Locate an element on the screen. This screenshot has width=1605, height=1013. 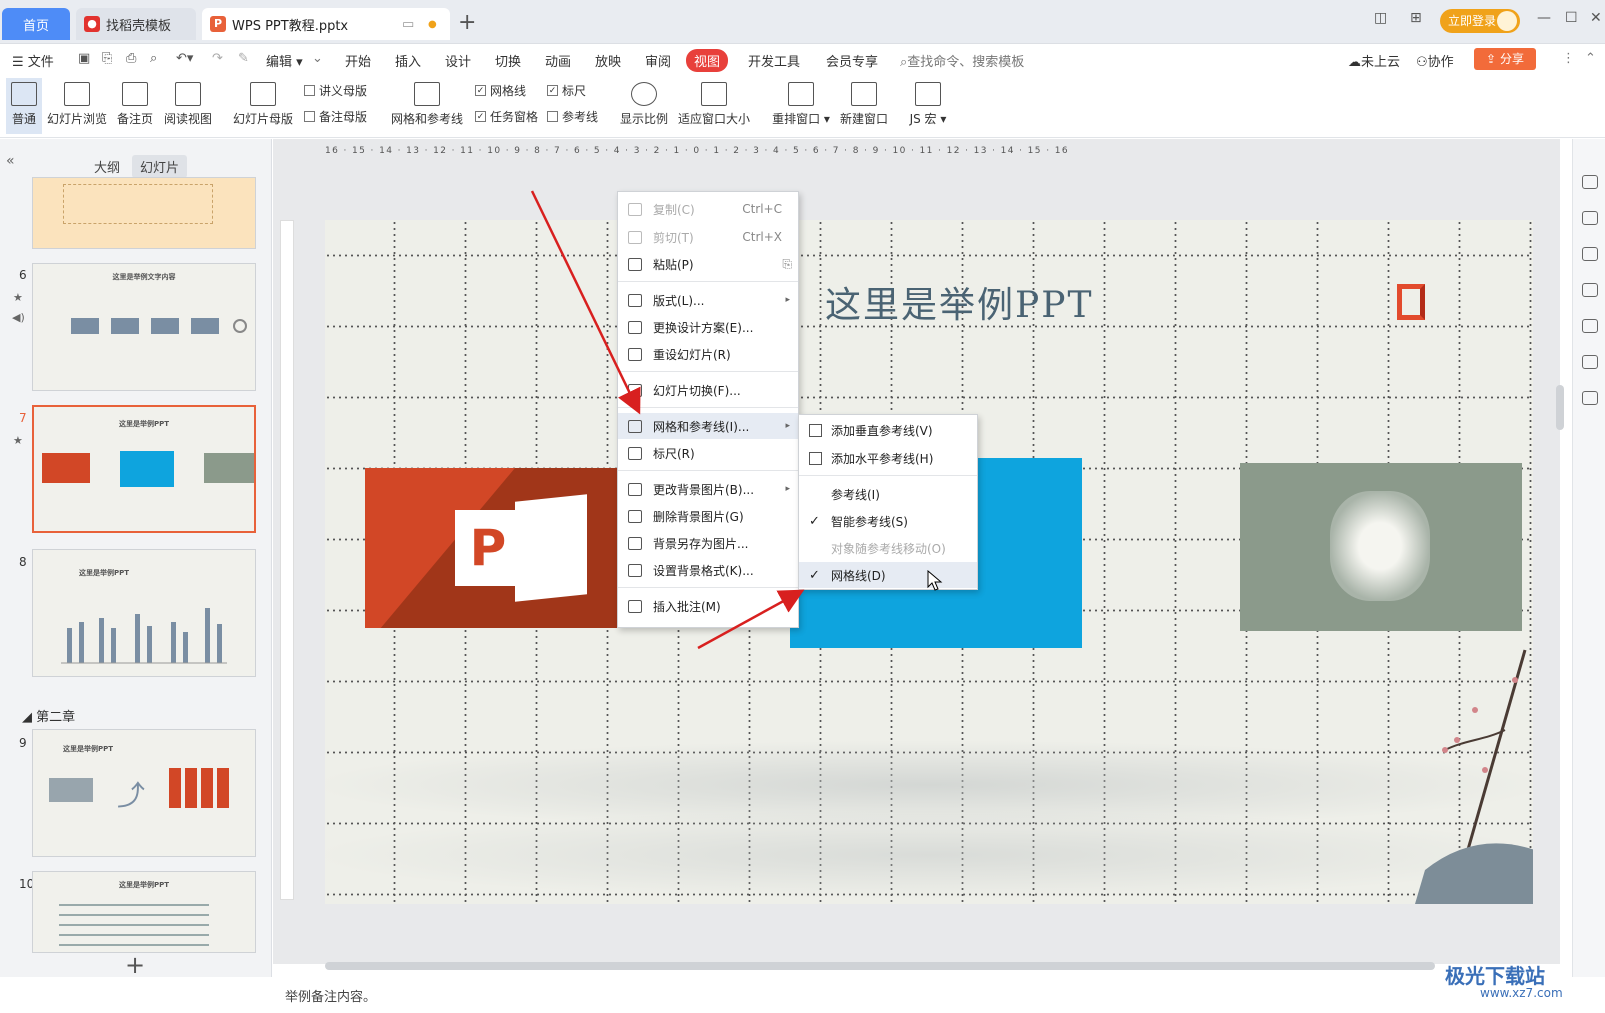
menu-review: 审阅 is located at coordinates (658, 60).